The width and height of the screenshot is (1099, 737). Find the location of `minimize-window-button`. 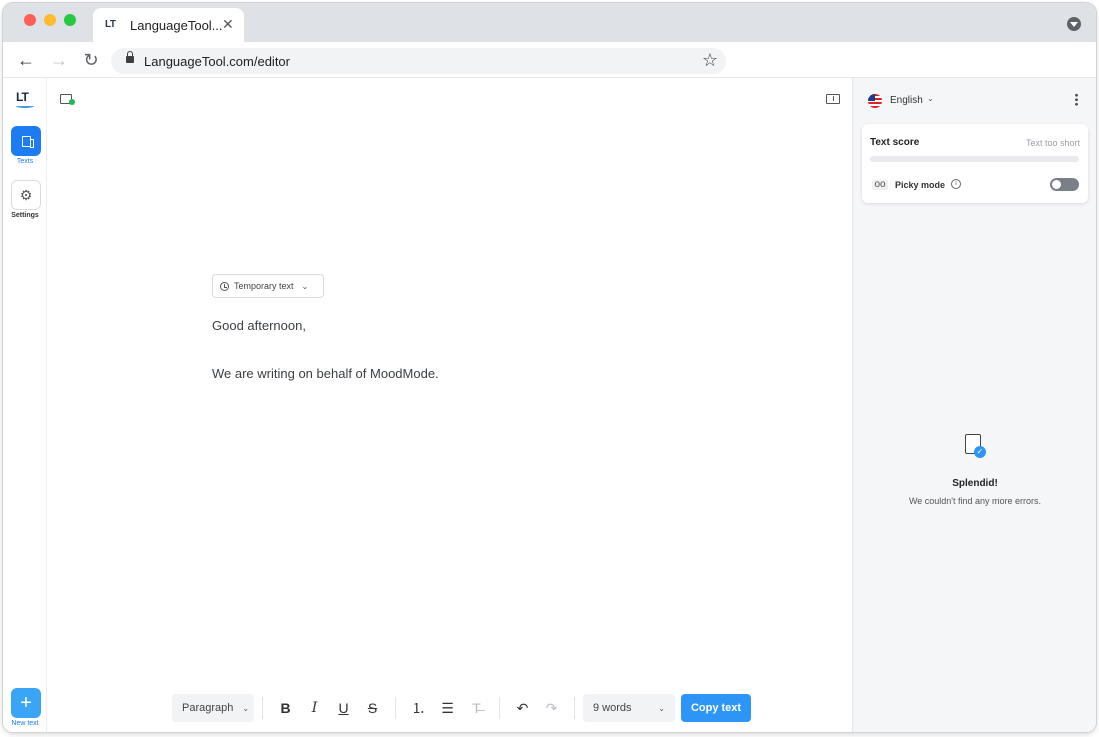

minimize-window-button is located at coordinates (50, 20).